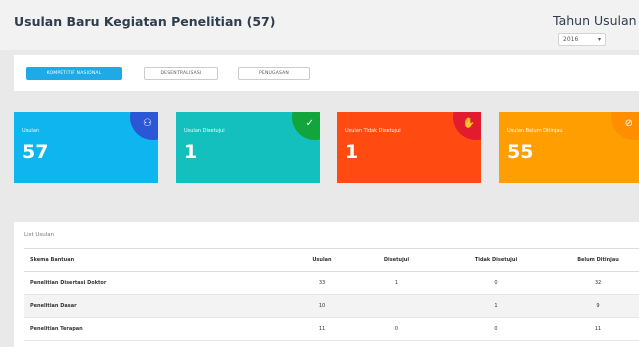 This screenshot has width=639, height=347. What do you see at coordinates (145, 21) in the screenshot?
I see `page-title: Usulan Baru Kegiatan Penelitian (57)` at bounding box center [145, 21].